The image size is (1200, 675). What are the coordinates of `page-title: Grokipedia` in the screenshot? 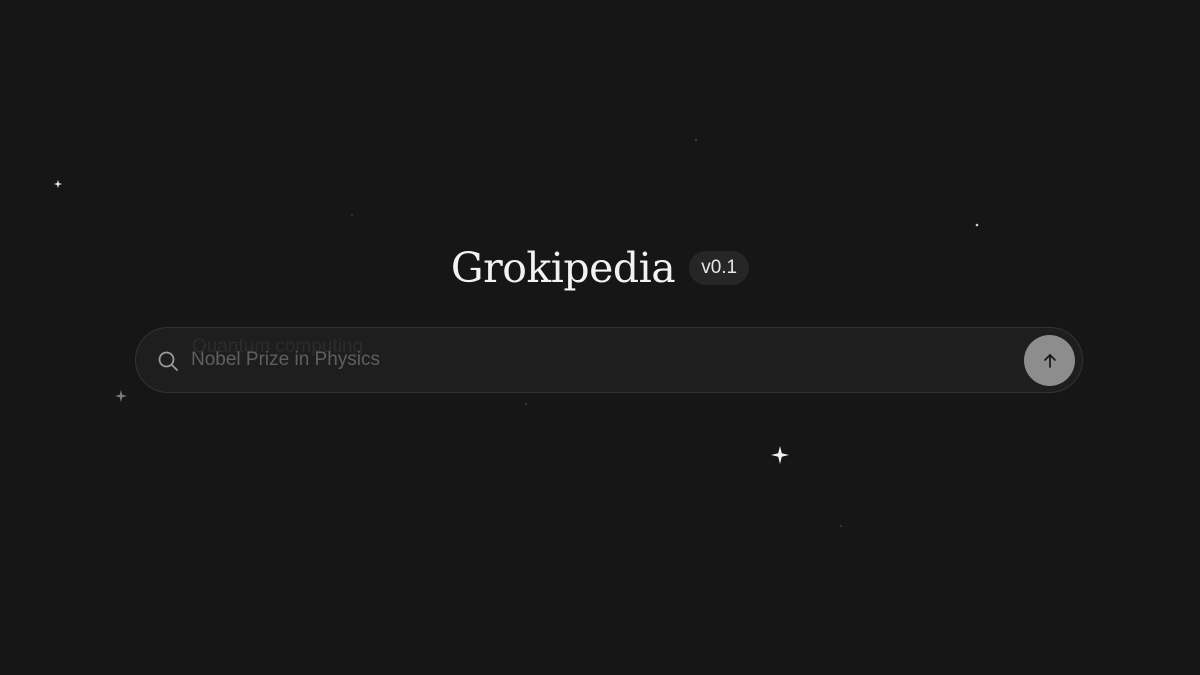 It's located at (563, 268).